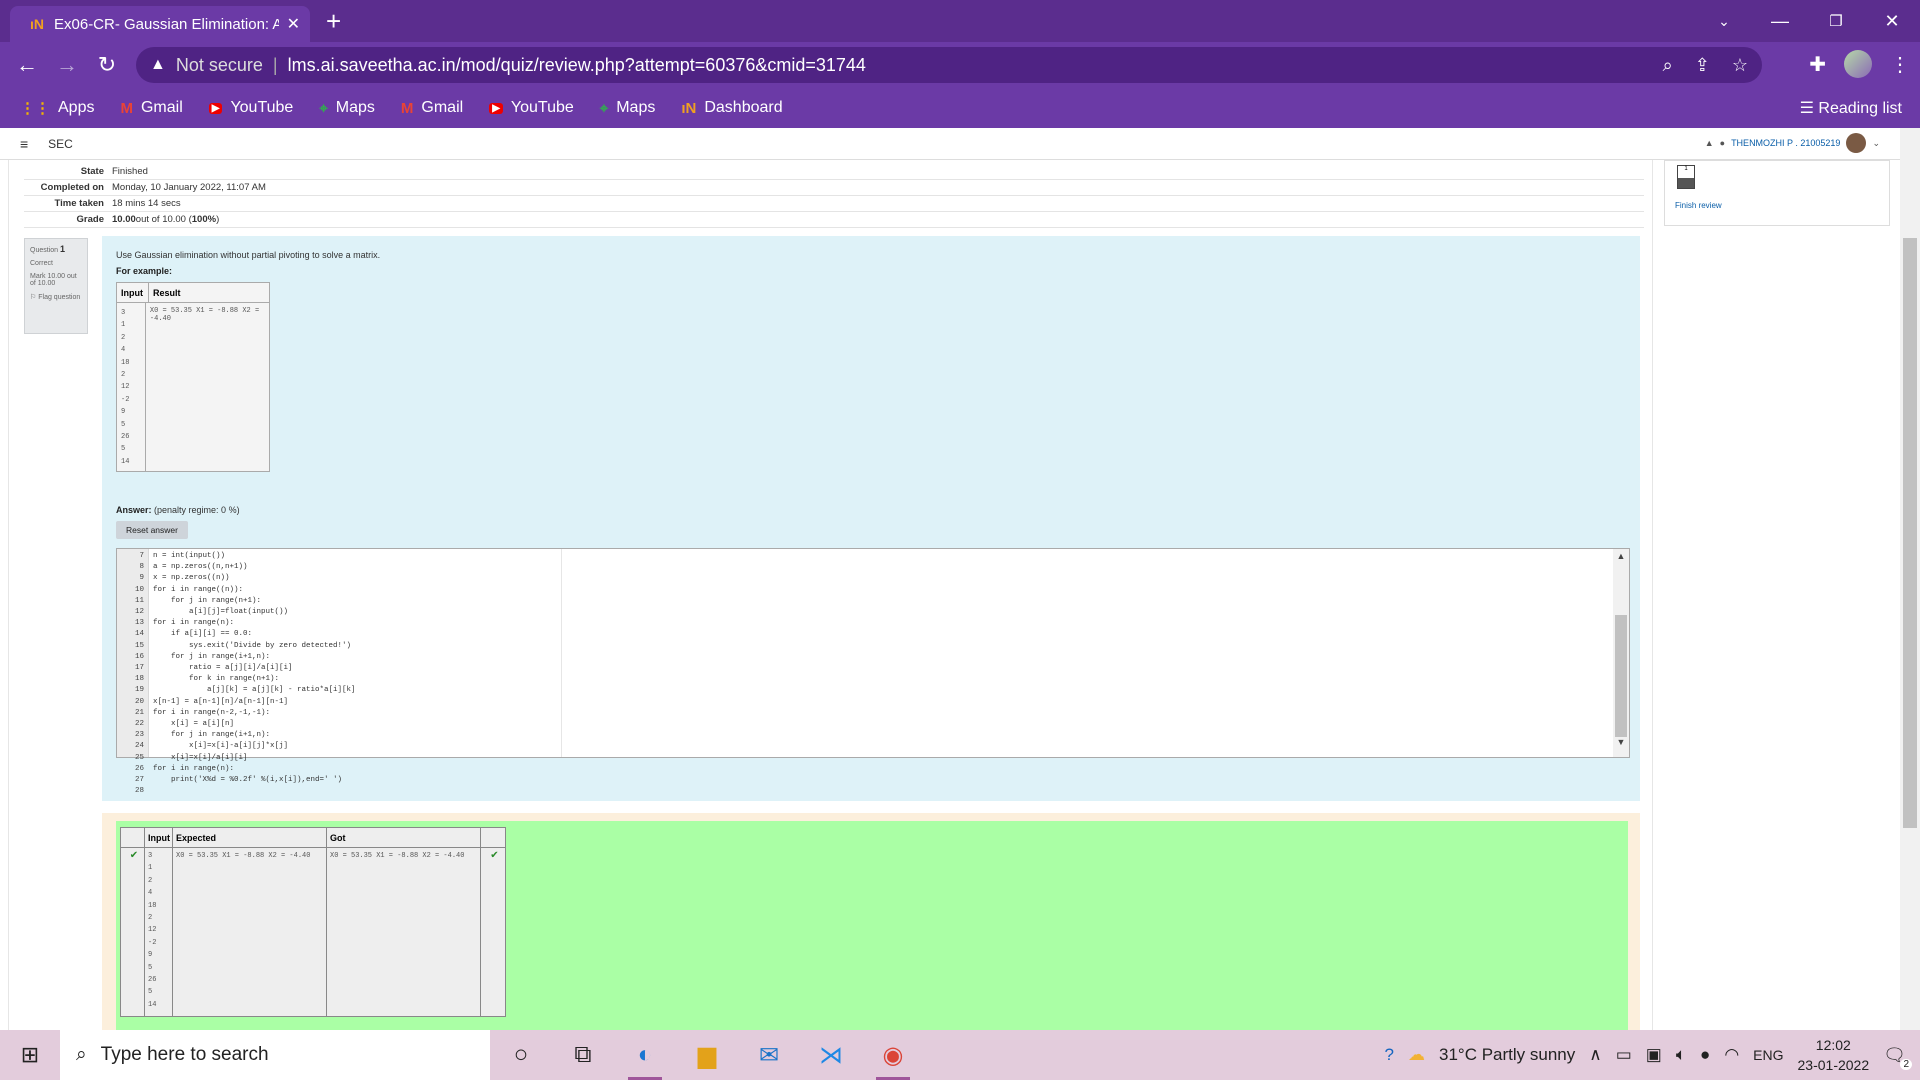 Image resolution: width=1920 pixels, height=1080 pixels. I want to click on line-number: 28, so click(139, 791).